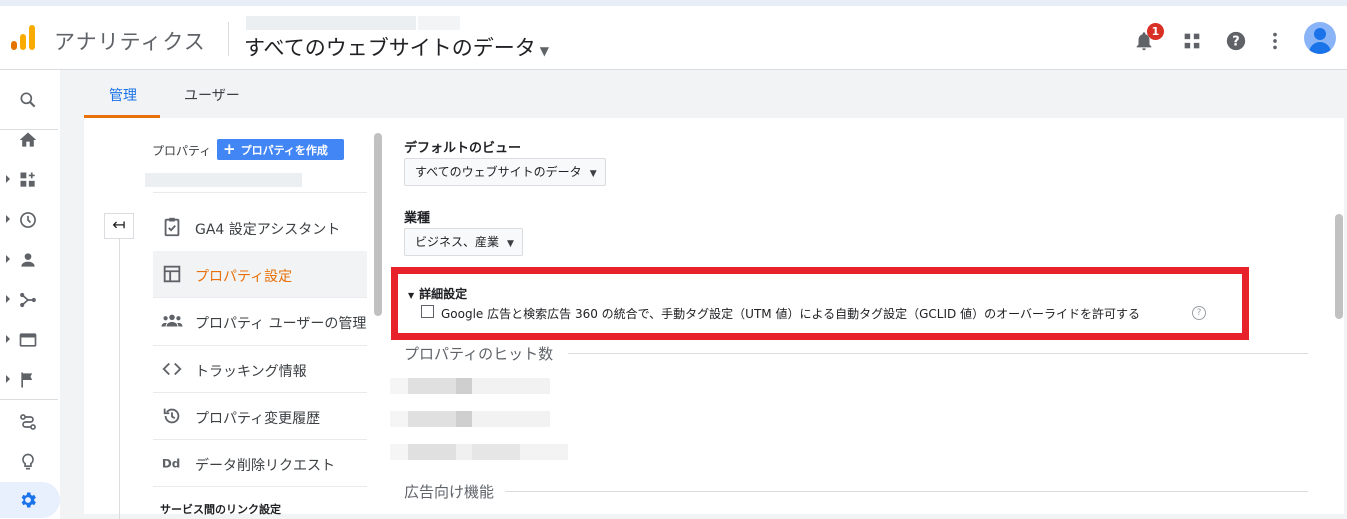  I want to click on acquisition-icon, so click(28, 300).